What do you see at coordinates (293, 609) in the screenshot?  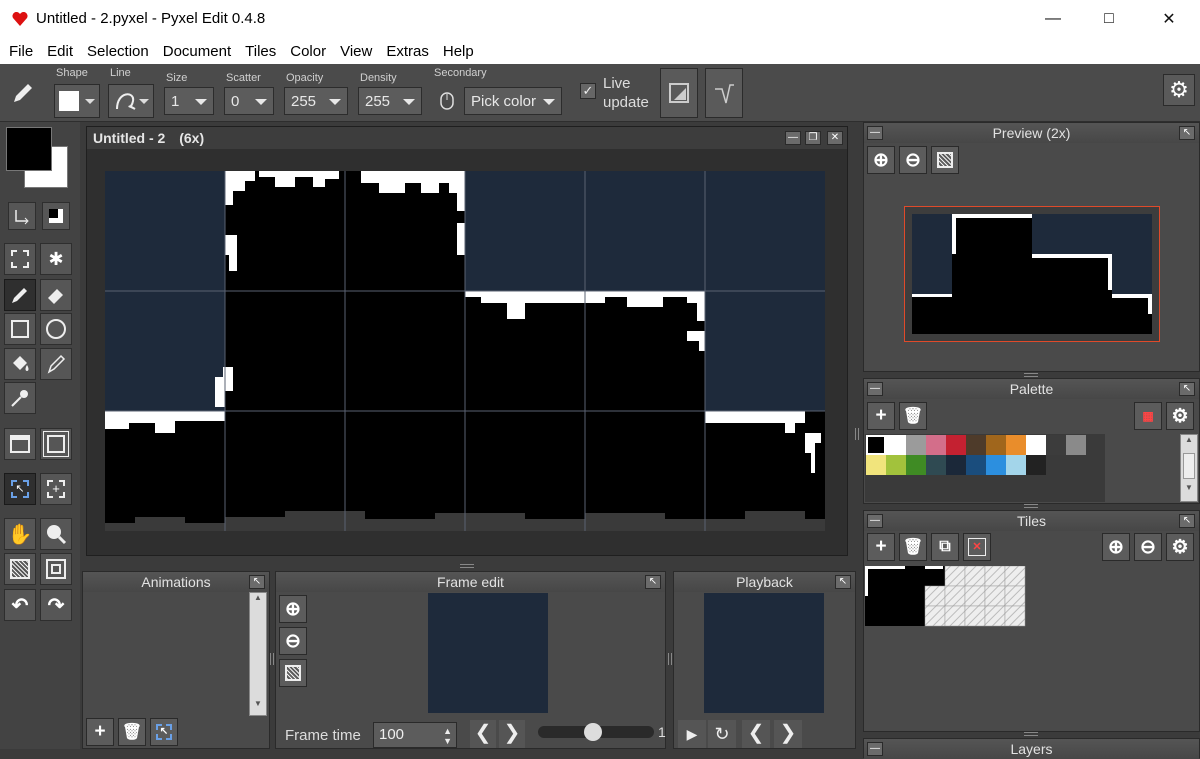 I see `frame-zoom-in-button: ⊕` at bounding box center [293, 609].